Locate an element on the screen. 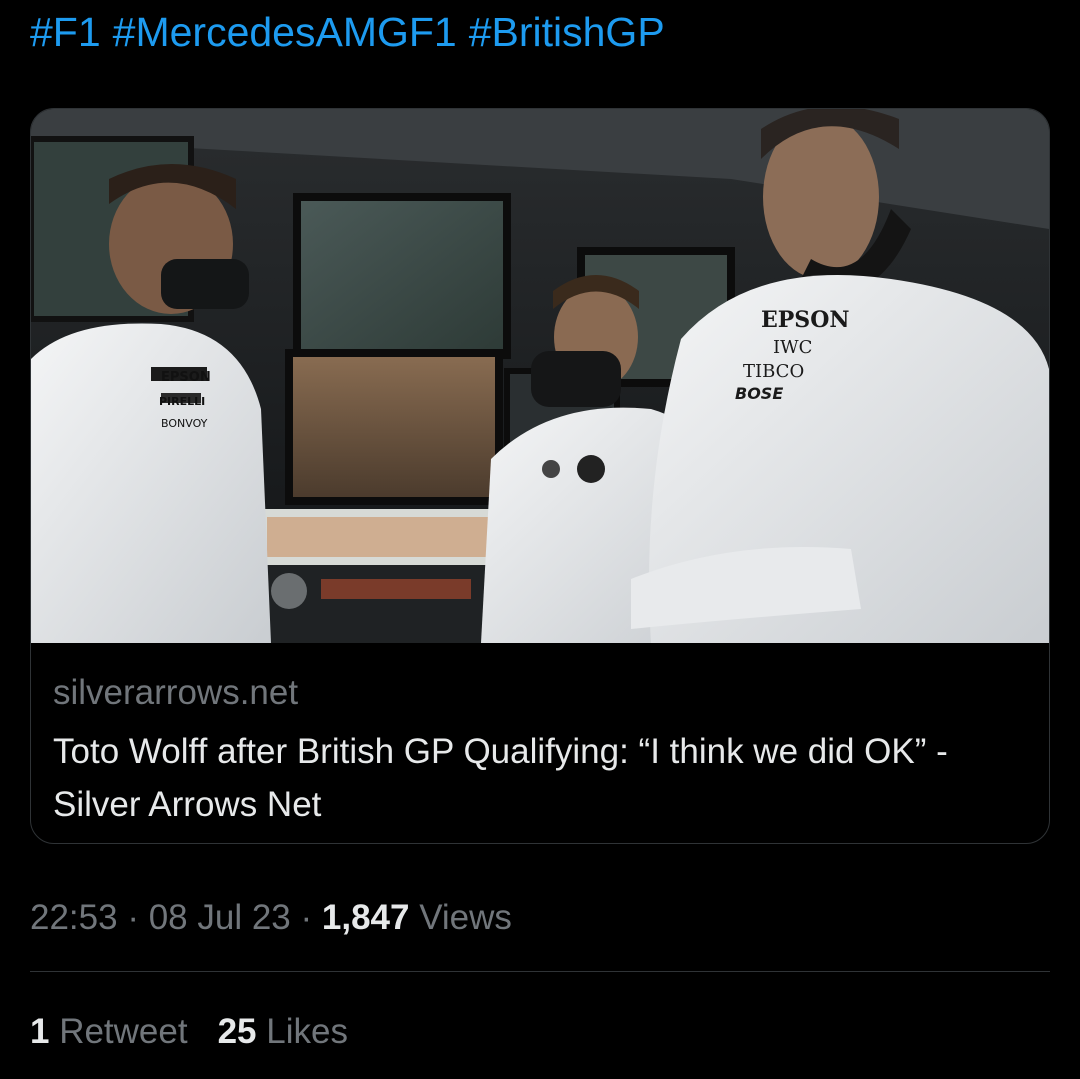 The height and width of the screenshot is (1079, 1080). likes-count: 25 is located at coordinates (237, 1031).